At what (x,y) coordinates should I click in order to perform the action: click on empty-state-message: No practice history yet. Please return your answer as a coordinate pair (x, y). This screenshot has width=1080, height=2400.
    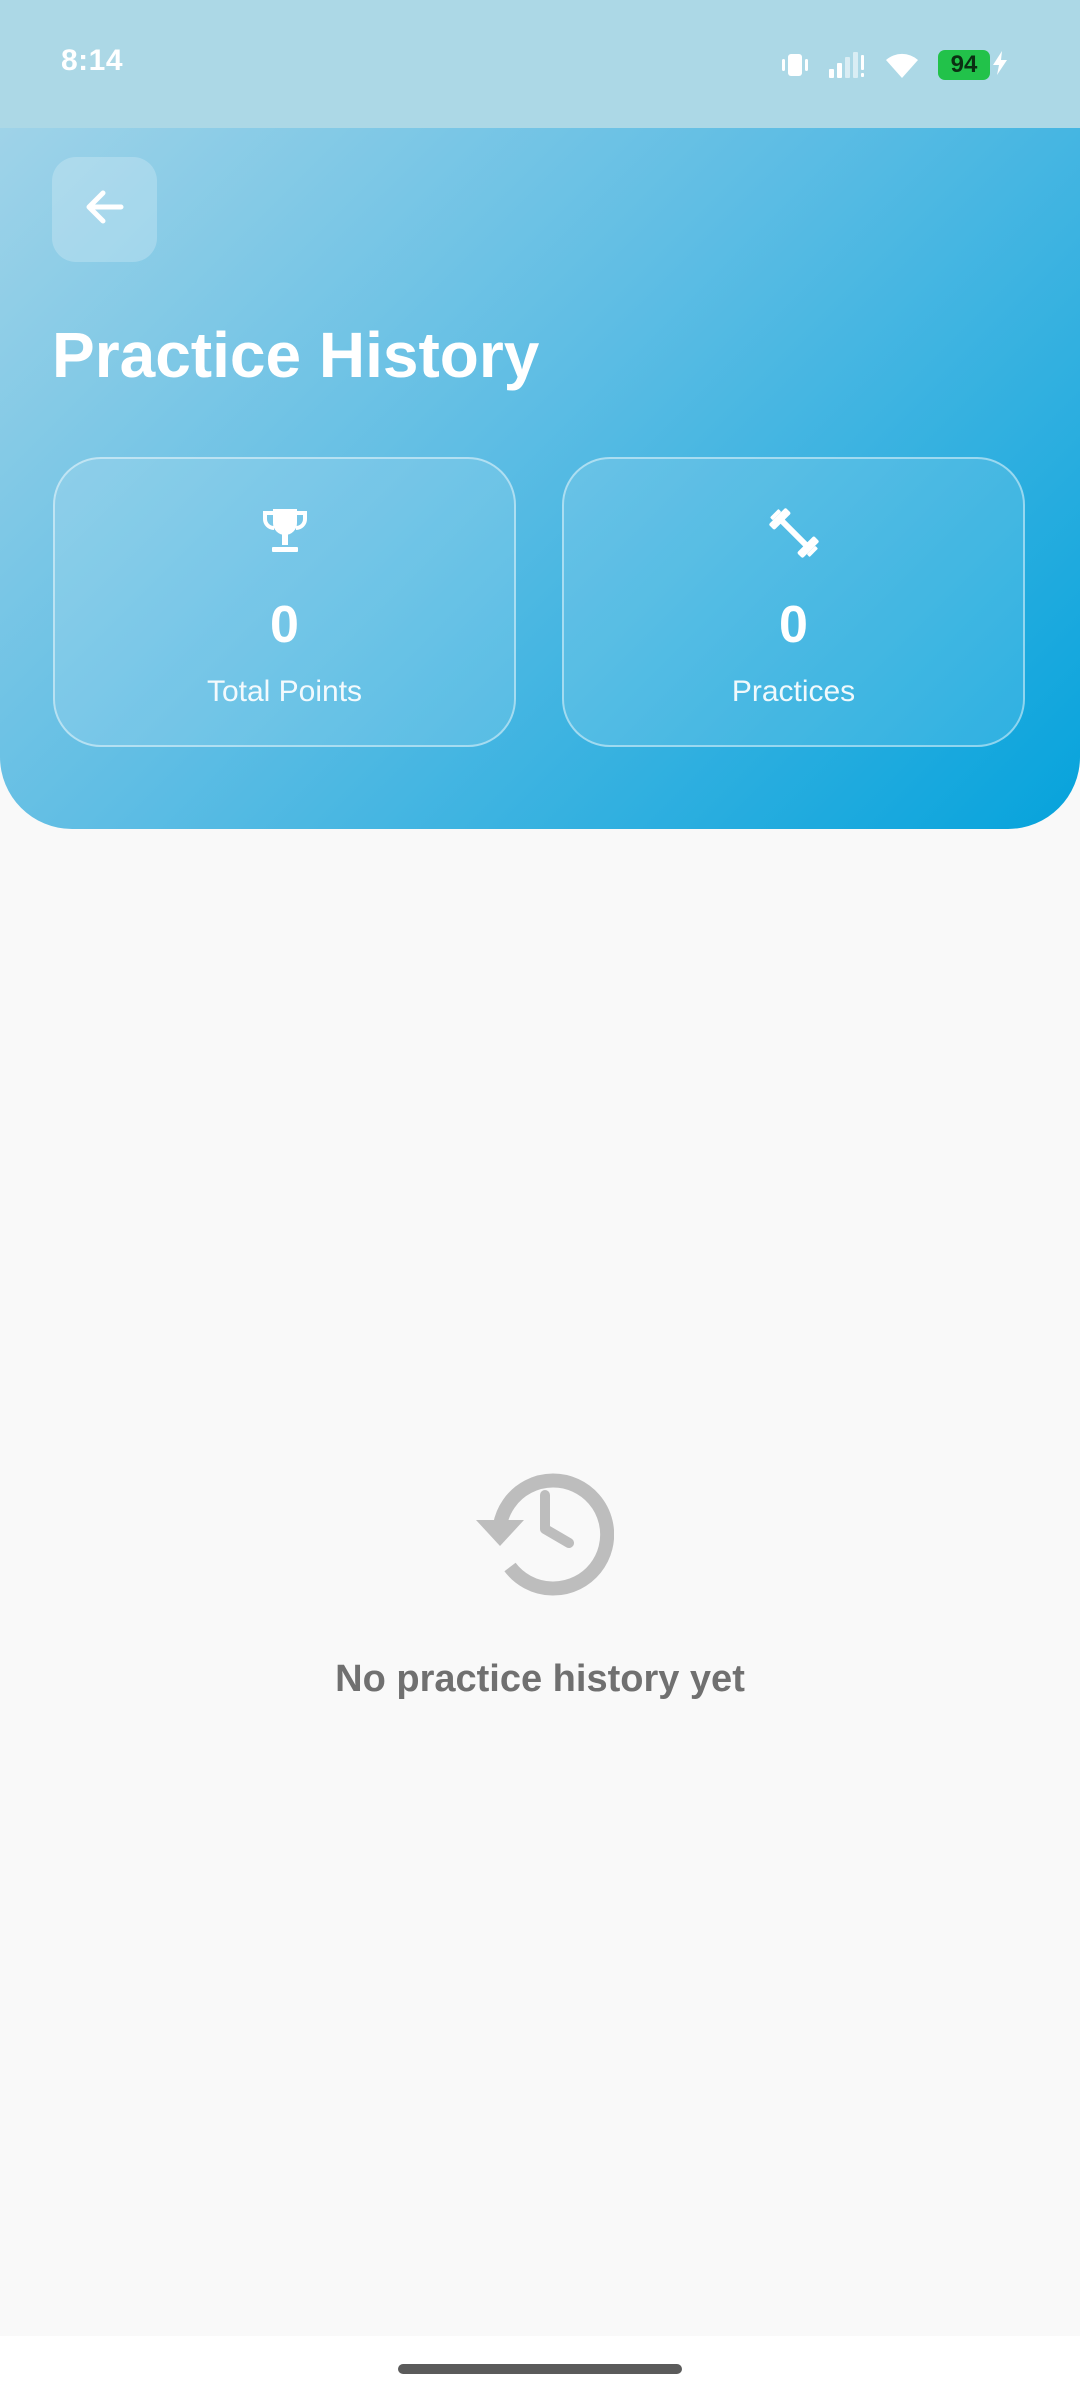
    Looking at the image, I should click on (540, 1679).